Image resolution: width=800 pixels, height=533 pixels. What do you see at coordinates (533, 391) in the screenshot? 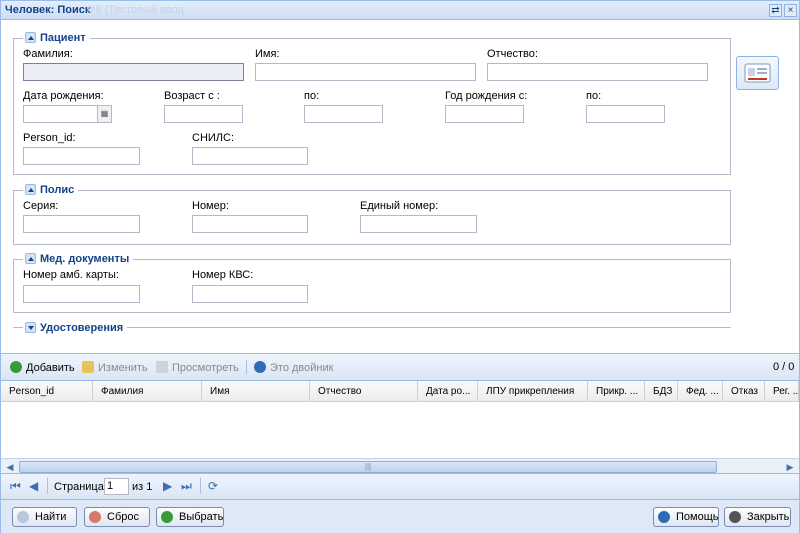
I see `column-header: ЛПУ прикрепления` at bounding box center [533, 391].